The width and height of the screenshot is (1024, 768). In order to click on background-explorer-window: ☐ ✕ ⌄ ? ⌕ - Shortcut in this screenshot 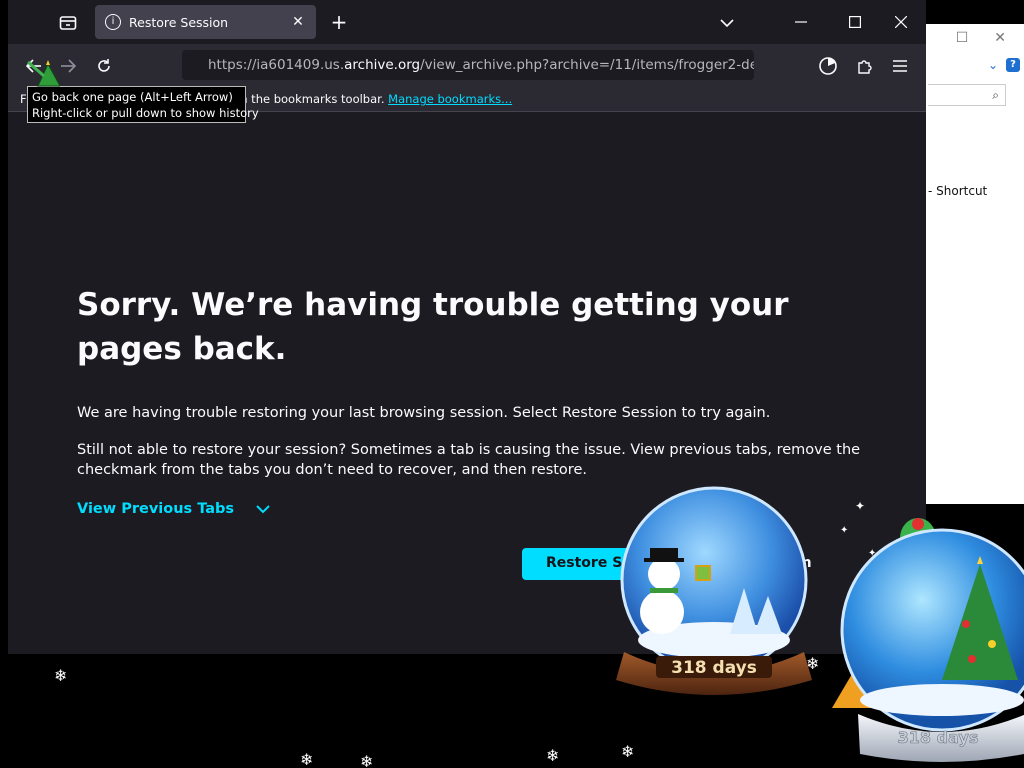, I will do `click(974, 264)`.